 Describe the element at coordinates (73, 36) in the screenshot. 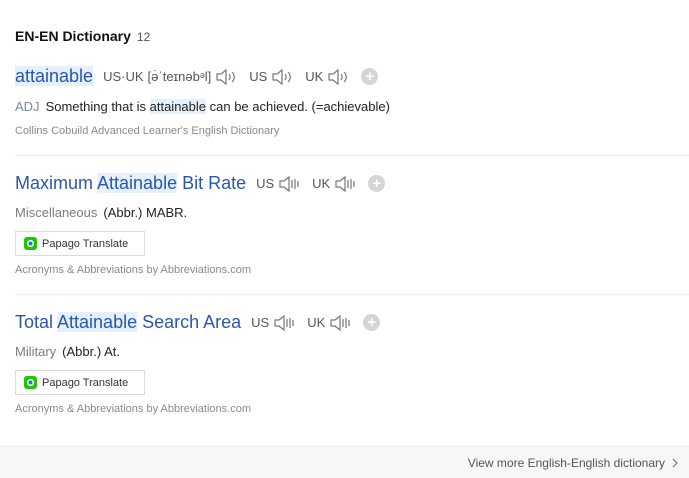

I see `section-title: EN-EN Dictionary` at that location.